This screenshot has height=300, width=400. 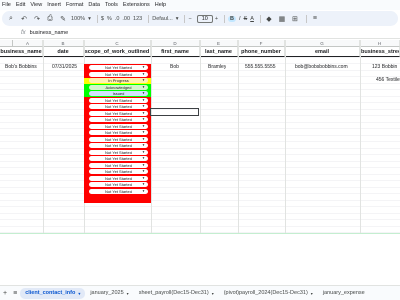 What do you see at coordinates (268, 293) in the screenshot?
I see `sheet-tab-pivot-payroll: (pivot)payroll_2024(Dec15-Dec31) ▾` at bounding box center [268, 293].